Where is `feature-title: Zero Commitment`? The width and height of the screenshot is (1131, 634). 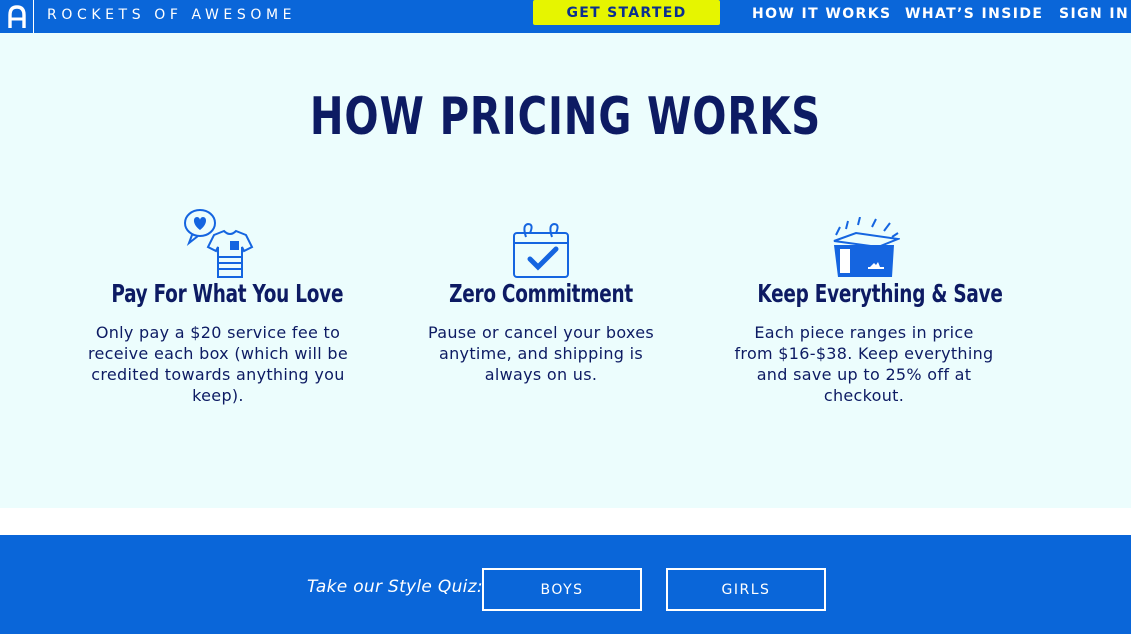
feature-title: Zero Commitment is located at coordinates (541, 293).